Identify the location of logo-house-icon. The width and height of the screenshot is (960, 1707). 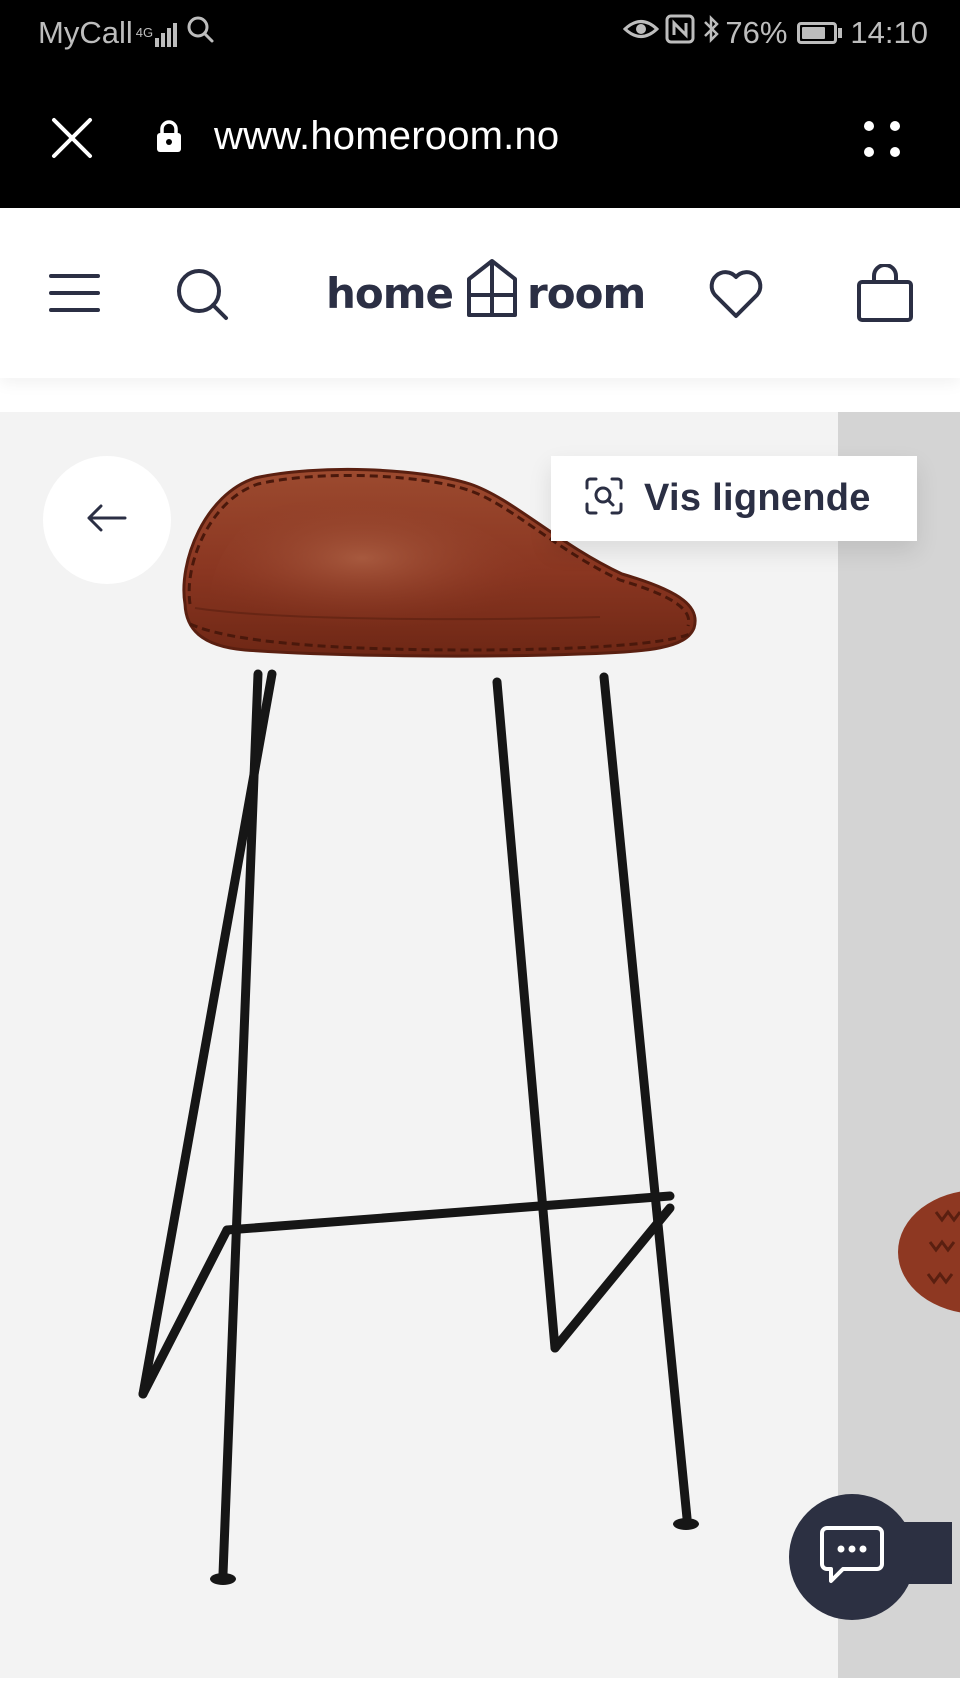
(492, 293).